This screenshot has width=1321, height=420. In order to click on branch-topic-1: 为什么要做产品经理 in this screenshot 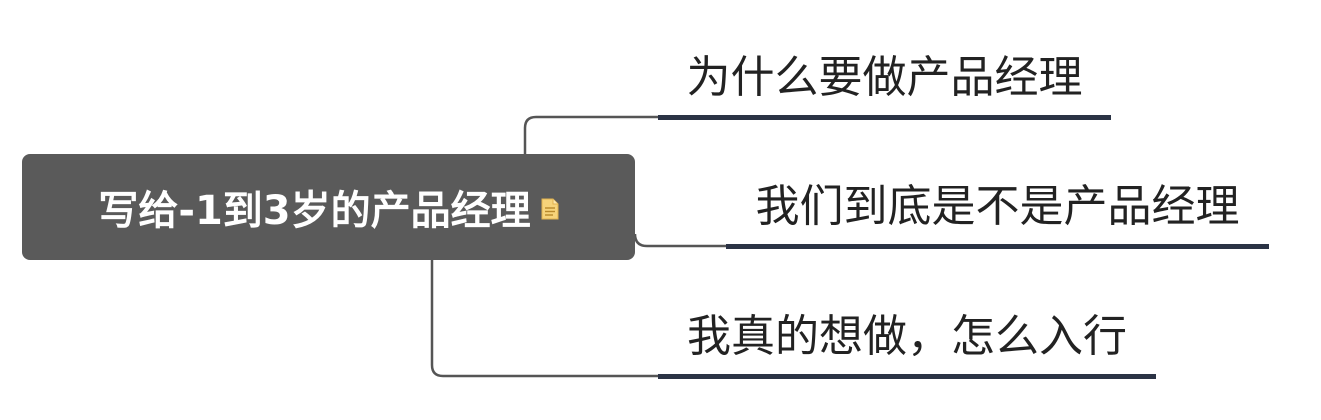, I will do `click(884, 80)`.